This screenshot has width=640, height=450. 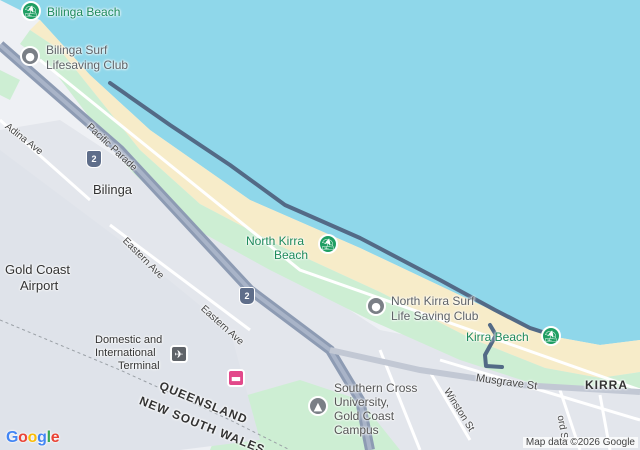 I want to click on place-north-kirra-beach-2: Beach, so click(x=291, y=255).